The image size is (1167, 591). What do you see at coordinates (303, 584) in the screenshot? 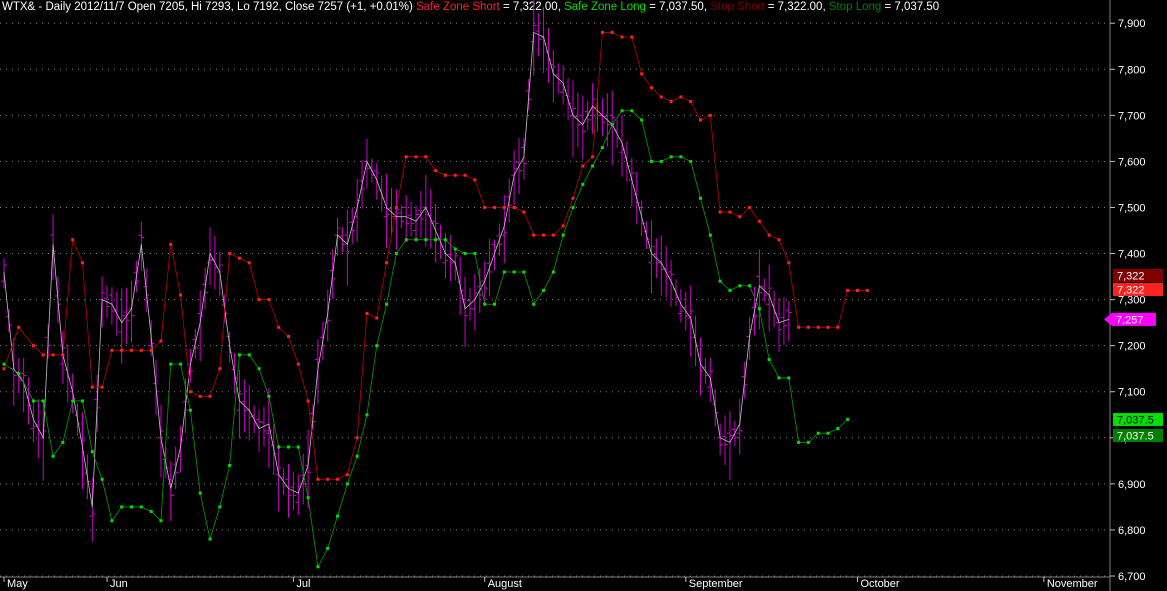
I see `x-tick-label: Jul` at bounding box center [303, 584].